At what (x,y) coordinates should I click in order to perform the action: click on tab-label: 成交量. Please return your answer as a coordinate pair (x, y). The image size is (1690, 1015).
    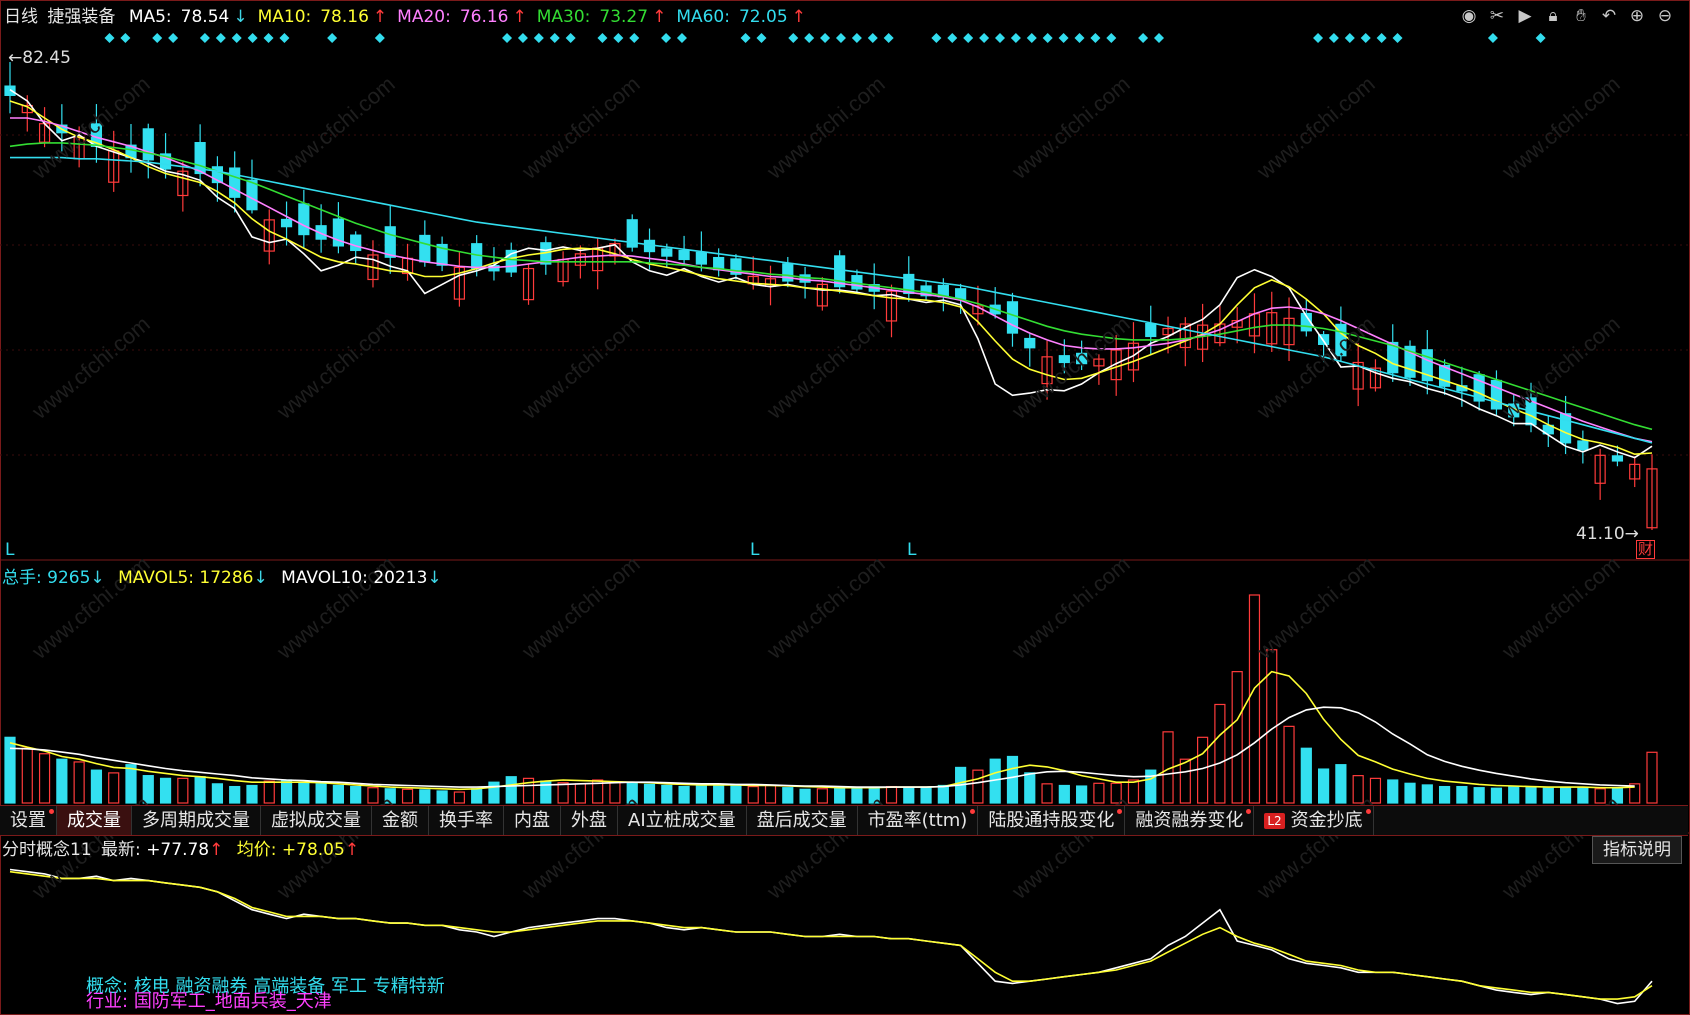
    Looking at the image, I should click on (94, 820).